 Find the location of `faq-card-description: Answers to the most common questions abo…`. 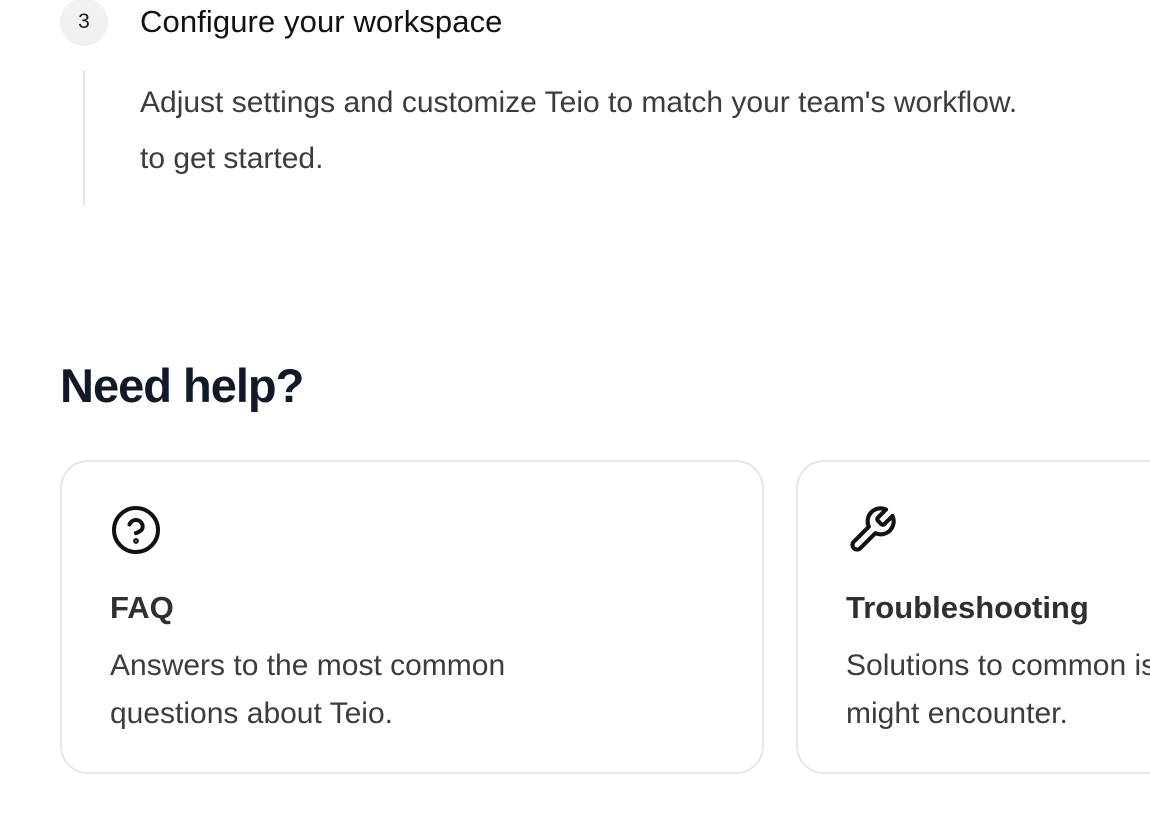

faq-card-description: Answers to the most common questions abo… is located at coordinates (308, 689).